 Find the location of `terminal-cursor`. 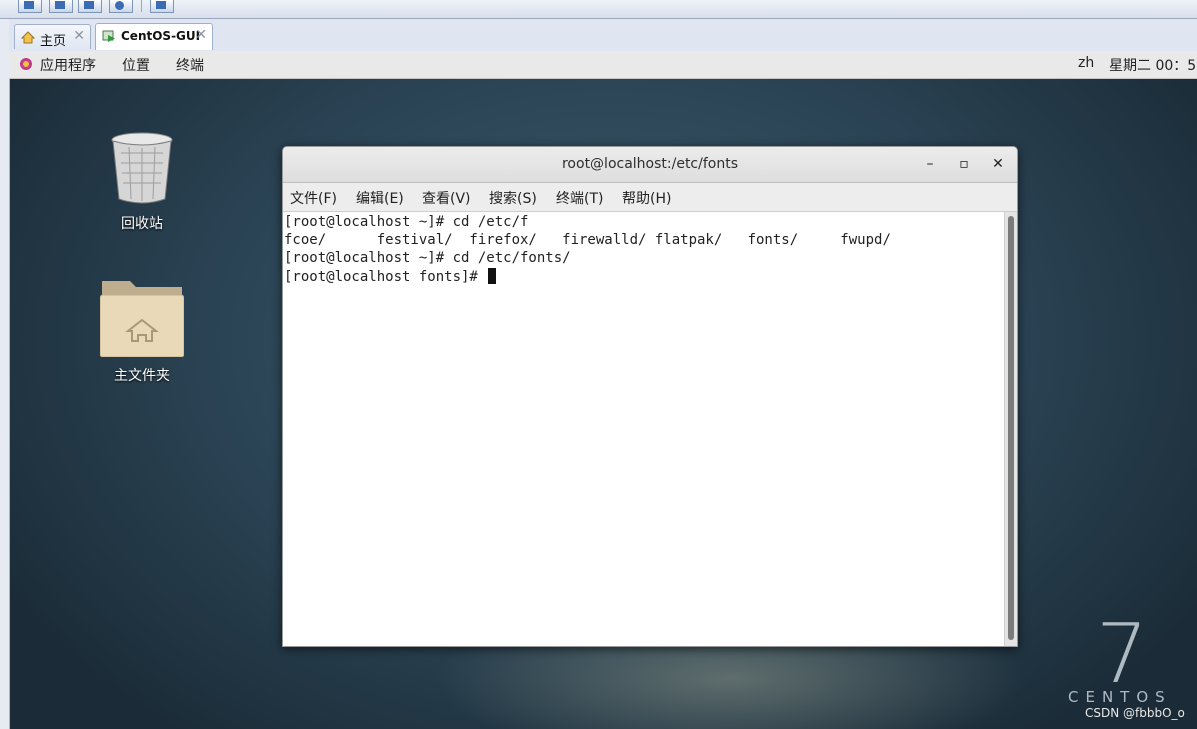

terminal-cursor is located at coordinates (492, 276).